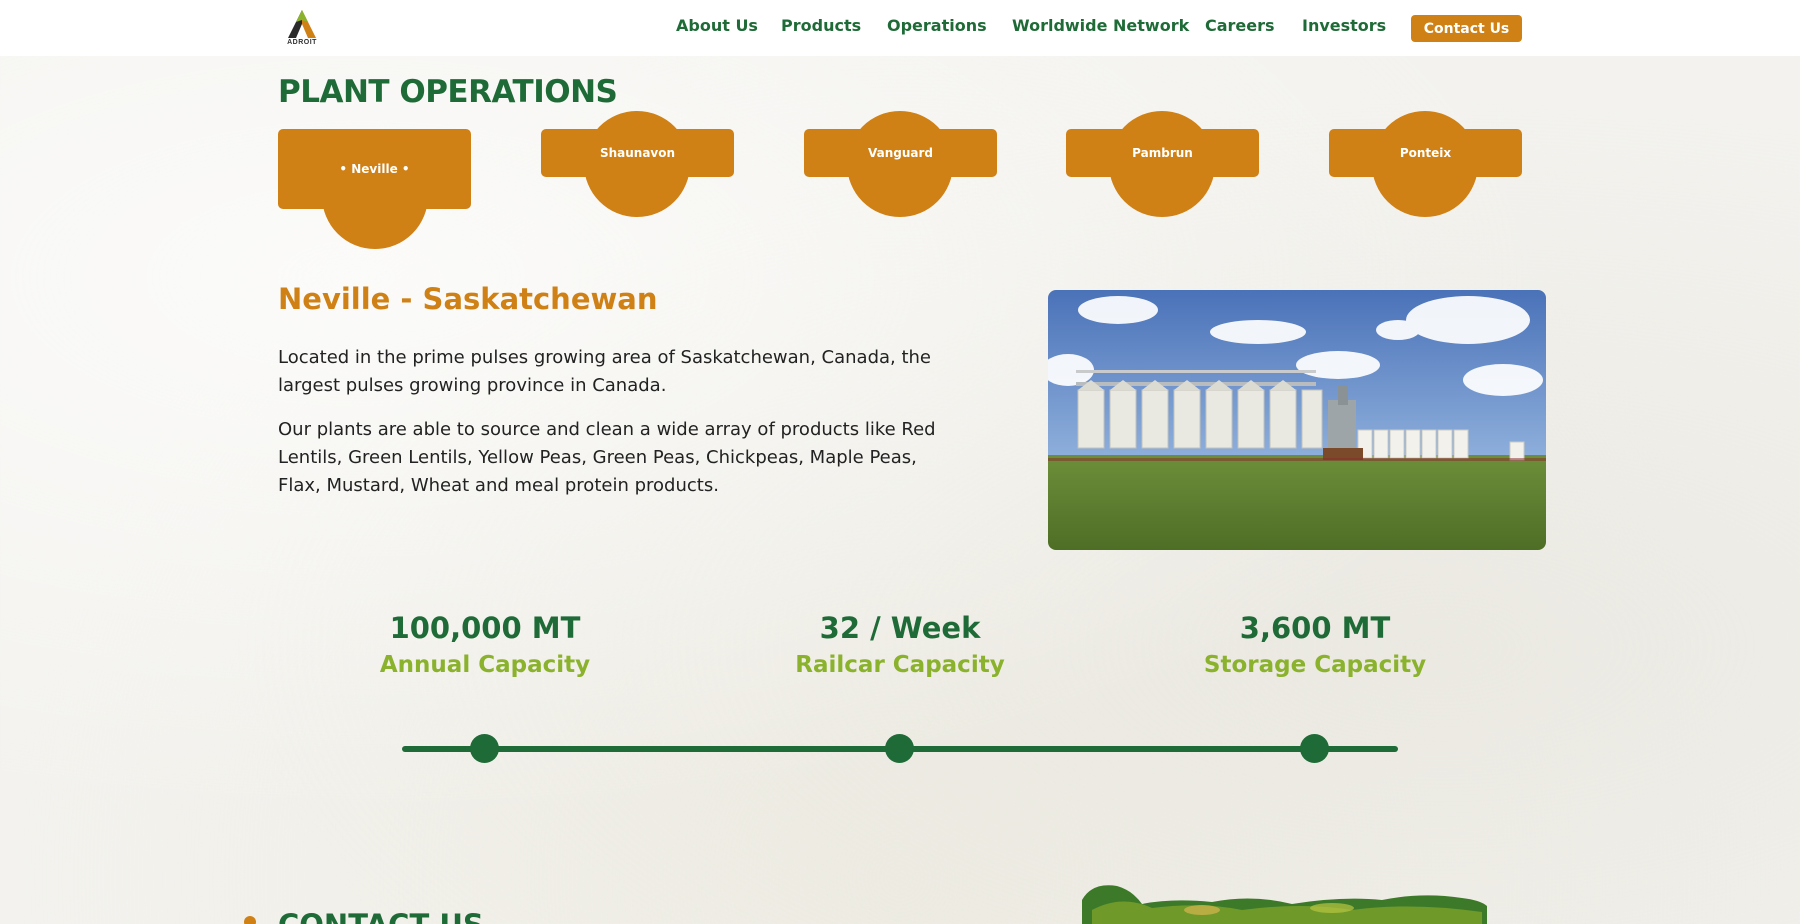 The image size is (1800, 924). I want to click on tab-shaunavon: Shaunavon, so click(637, 164).